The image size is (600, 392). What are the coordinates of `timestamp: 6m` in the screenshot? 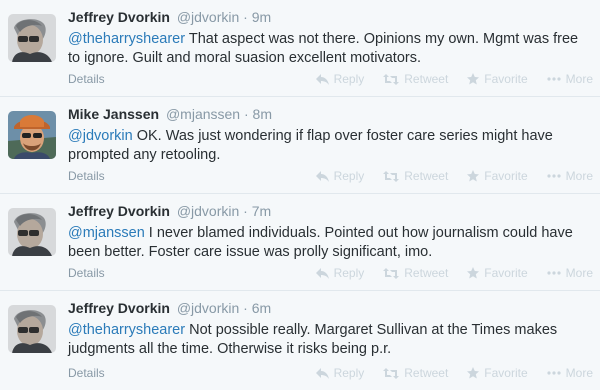 It's located at (261, 308).